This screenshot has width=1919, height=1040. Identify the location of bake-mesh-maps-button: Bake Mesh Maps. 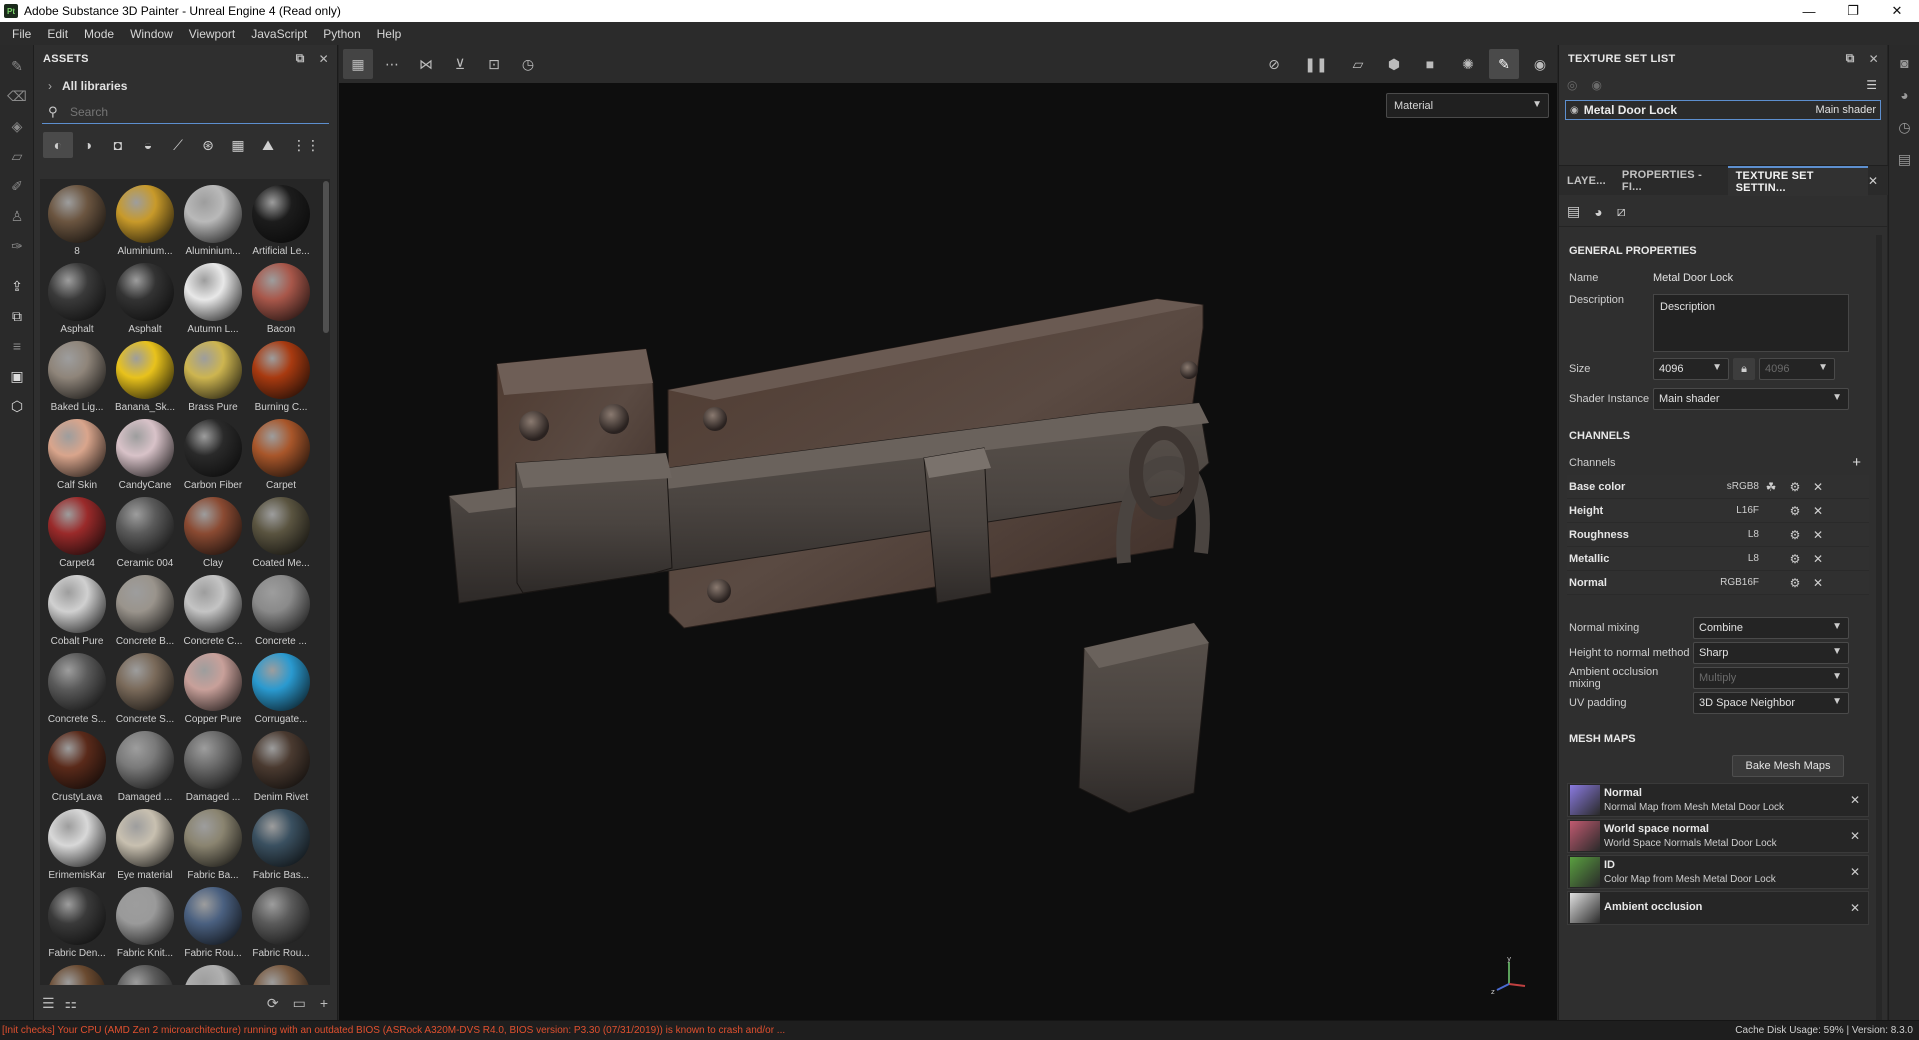
(1788, 766).